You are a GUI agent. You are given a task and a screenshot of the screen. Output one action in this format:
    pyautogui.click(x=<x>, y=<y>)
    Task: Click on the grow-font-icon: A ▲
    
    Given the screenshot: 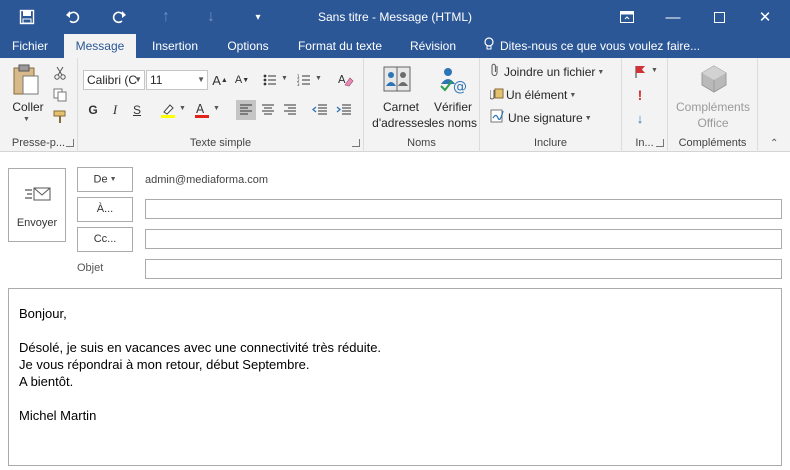 What is the action you would take?
    pyautogui.click(x=220, y=80)
    